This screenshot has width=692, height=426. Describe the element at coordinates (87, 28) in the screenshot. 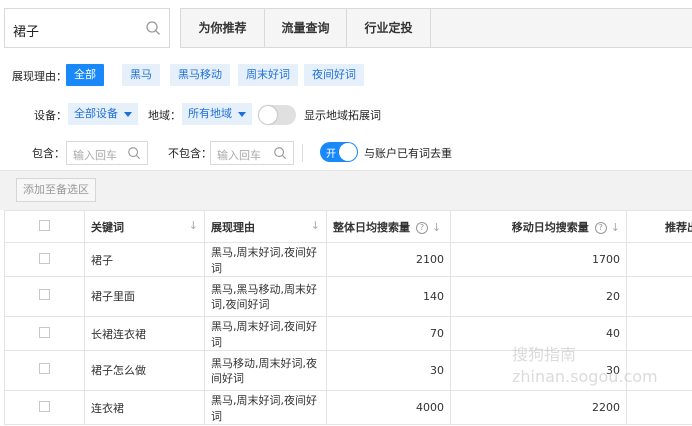

I see `keyword-search-input: 裙子` at that location.